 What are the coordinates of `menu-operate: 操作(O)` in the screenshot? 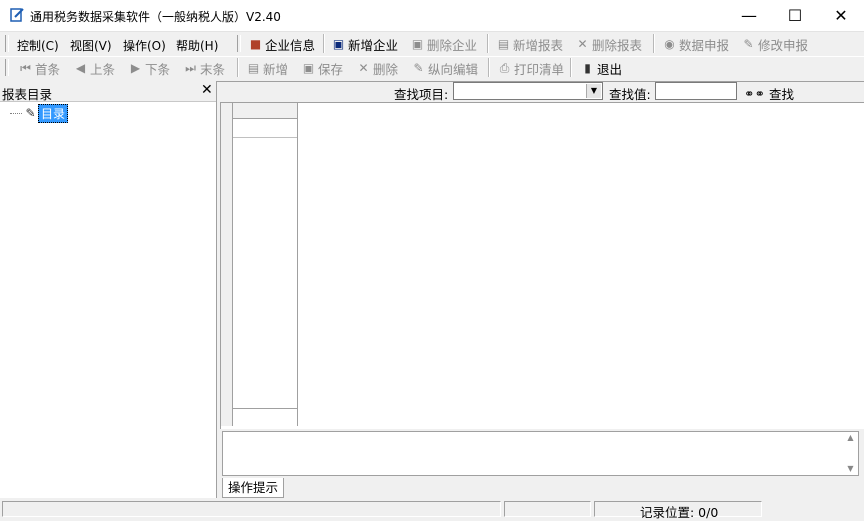 It's located at (144, 45).